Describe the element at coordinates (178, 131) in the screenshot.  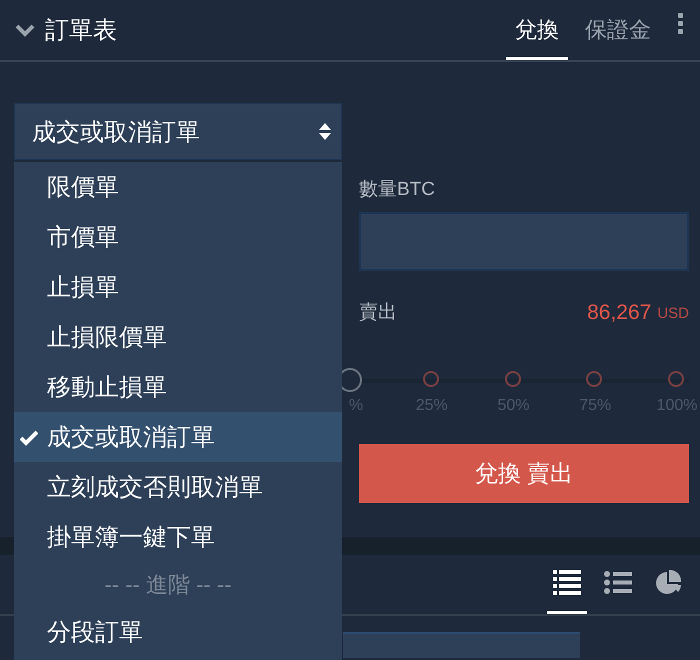
I see `order-type-select: 成交或取消訂單` at that location.